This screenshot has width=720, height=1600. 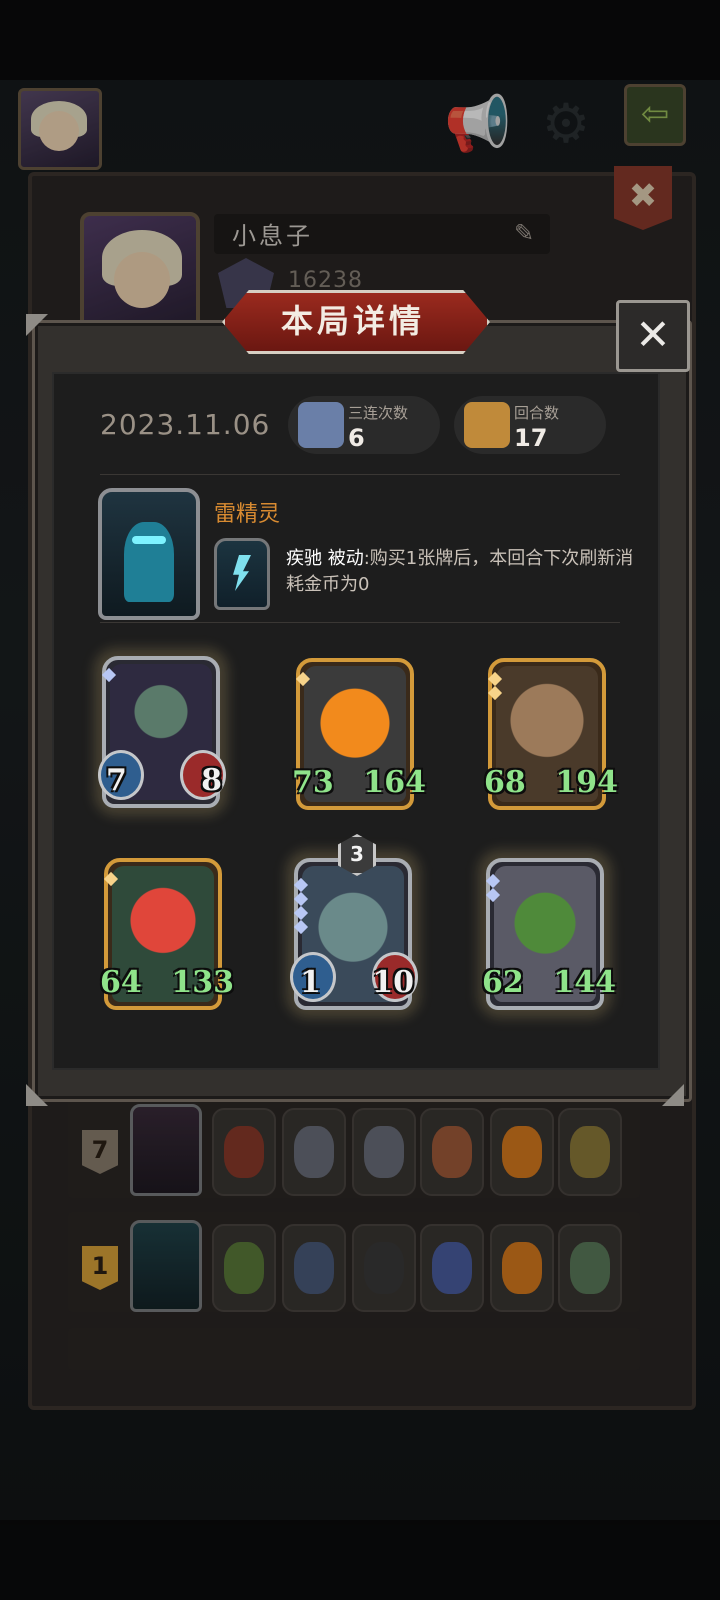 I want to click on minion-card: 7 8, so click(x=161, y=732).